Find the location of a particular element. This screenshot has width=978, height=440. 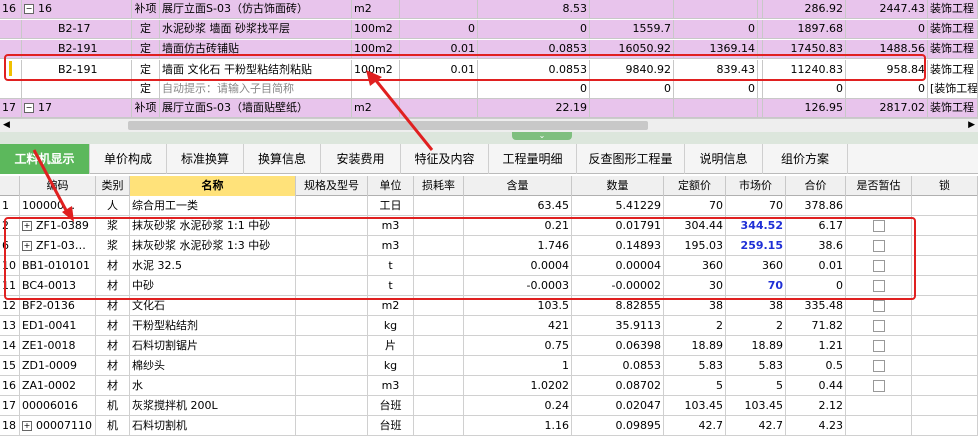

cell-code: BB1-010101 is located at coordinates (58, 265).